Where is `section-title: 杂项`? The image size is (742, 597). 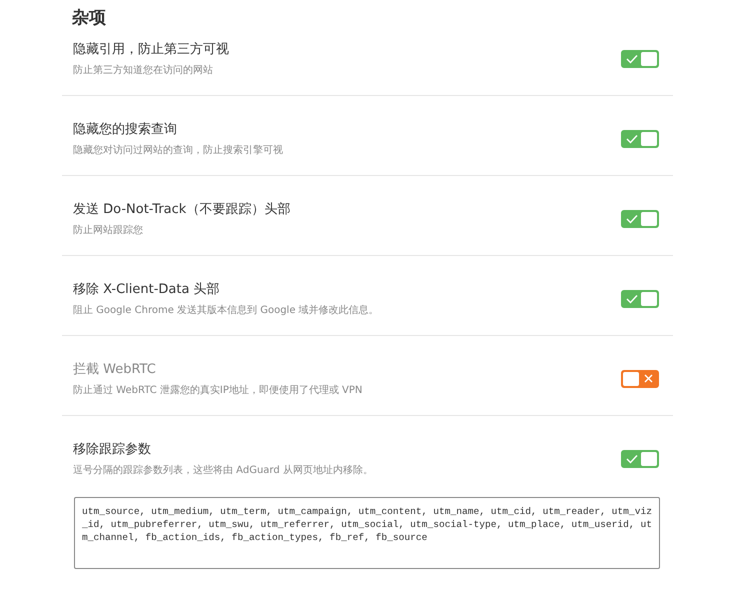
section-title: 杂项 is located at coordinates (89, 18).